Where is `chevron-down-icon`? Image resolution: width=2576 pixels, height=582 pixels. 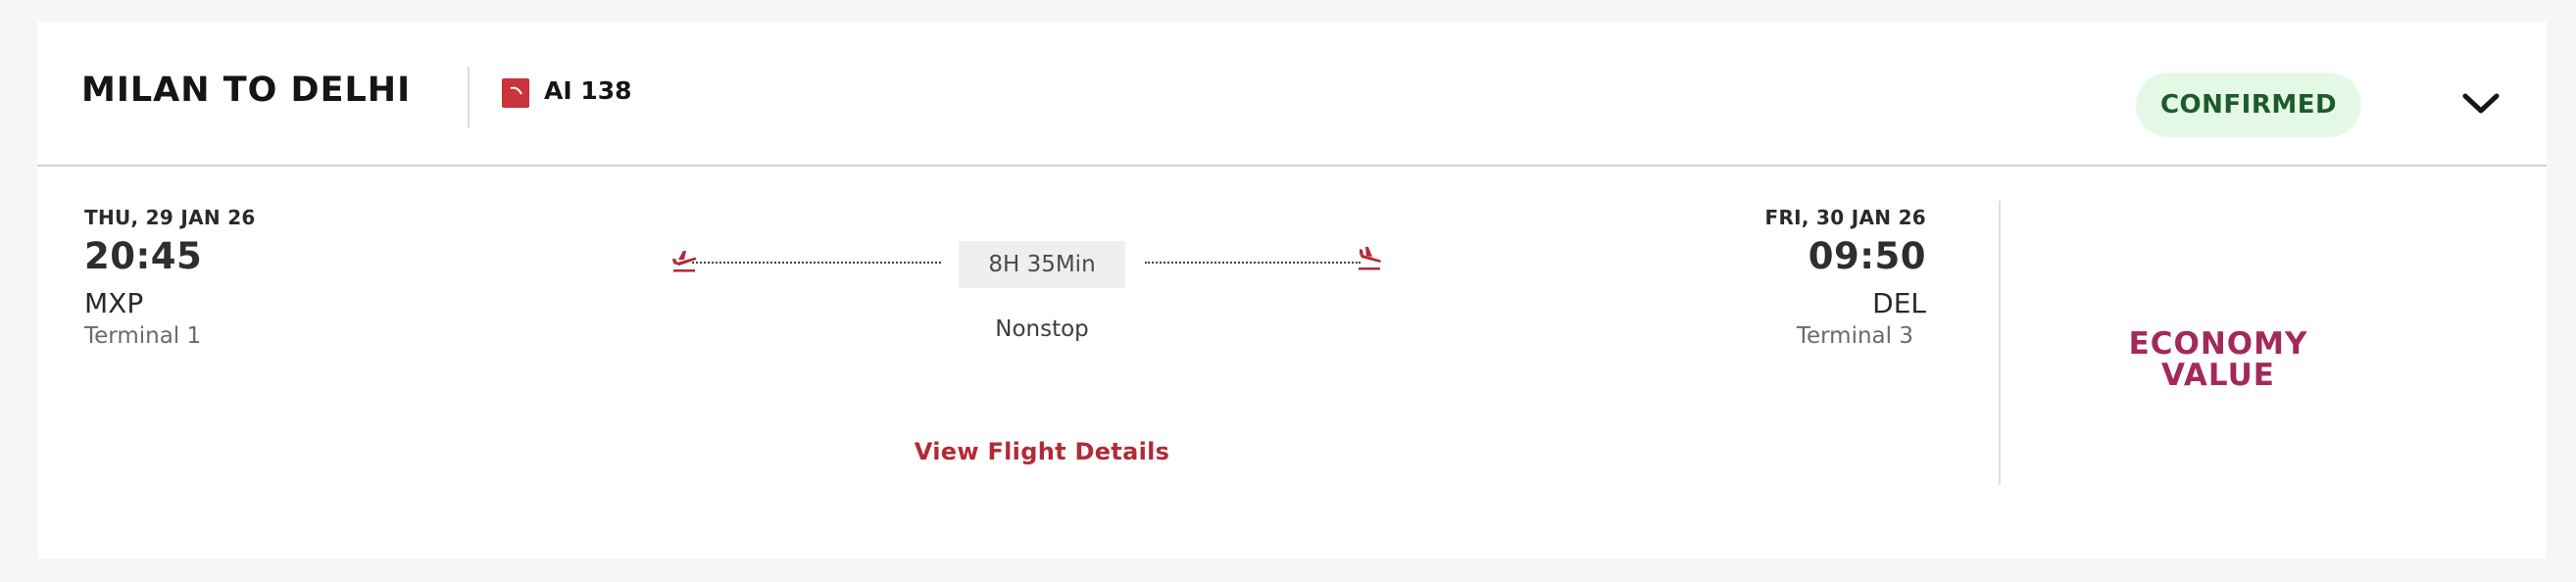
chevron-down-icon is located at coordinates (2481, 103).